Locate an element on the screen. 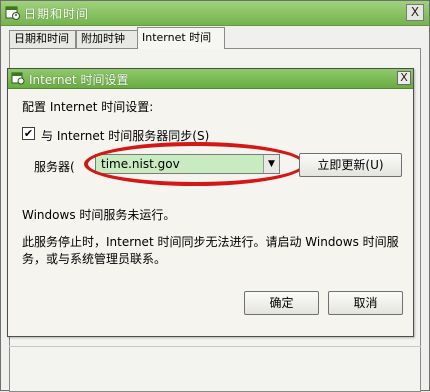 This screenshot has height=392, width=430. tab-internet-time: Internet 时间 is located at coordinates (181, 38).